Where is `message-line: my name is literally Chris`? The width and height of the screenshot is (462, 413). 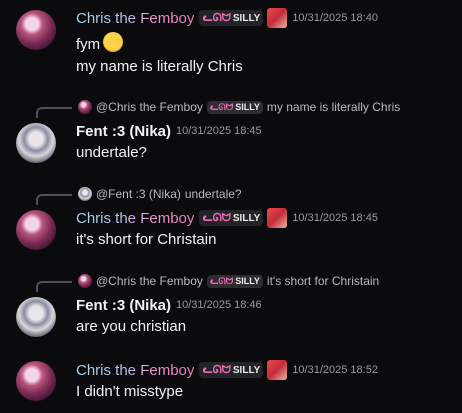 message-line: my name is literally Chris is located at coordinates (159, 66).